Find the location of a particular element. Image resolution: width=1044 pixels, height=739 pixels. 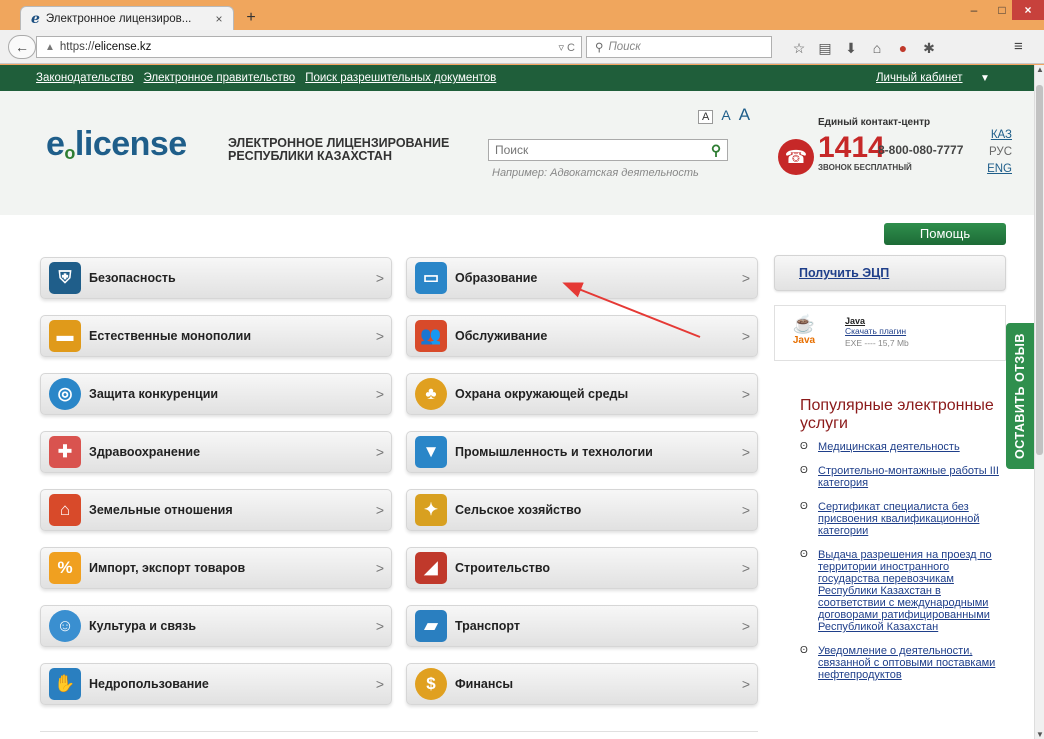

feedback-tab: ОСТАВИТЬ ОТЗЫВ is located at coordinates (1020, 396).